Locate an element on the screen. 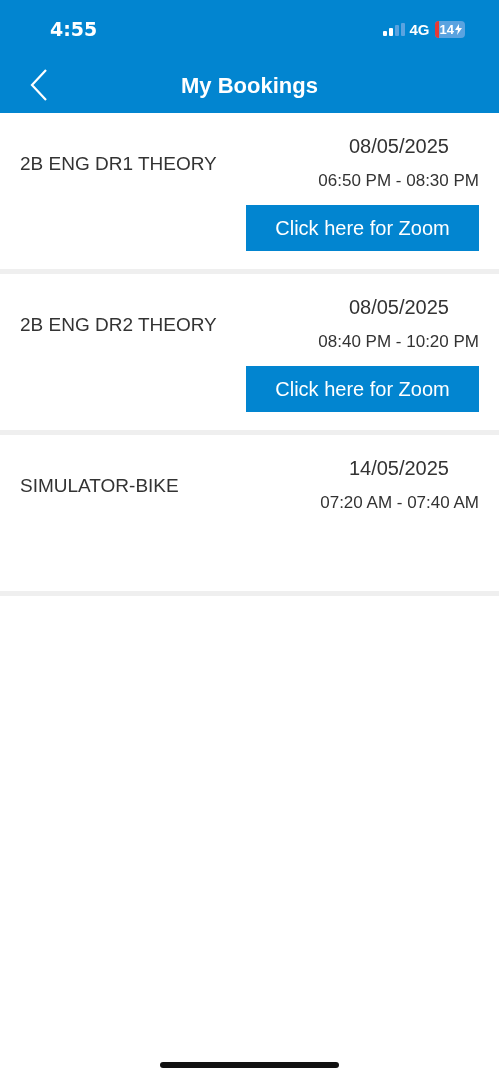 Image resolution: width=499 pixels, height=1080 pixels. back-icon is located at coordinates (39, 85).